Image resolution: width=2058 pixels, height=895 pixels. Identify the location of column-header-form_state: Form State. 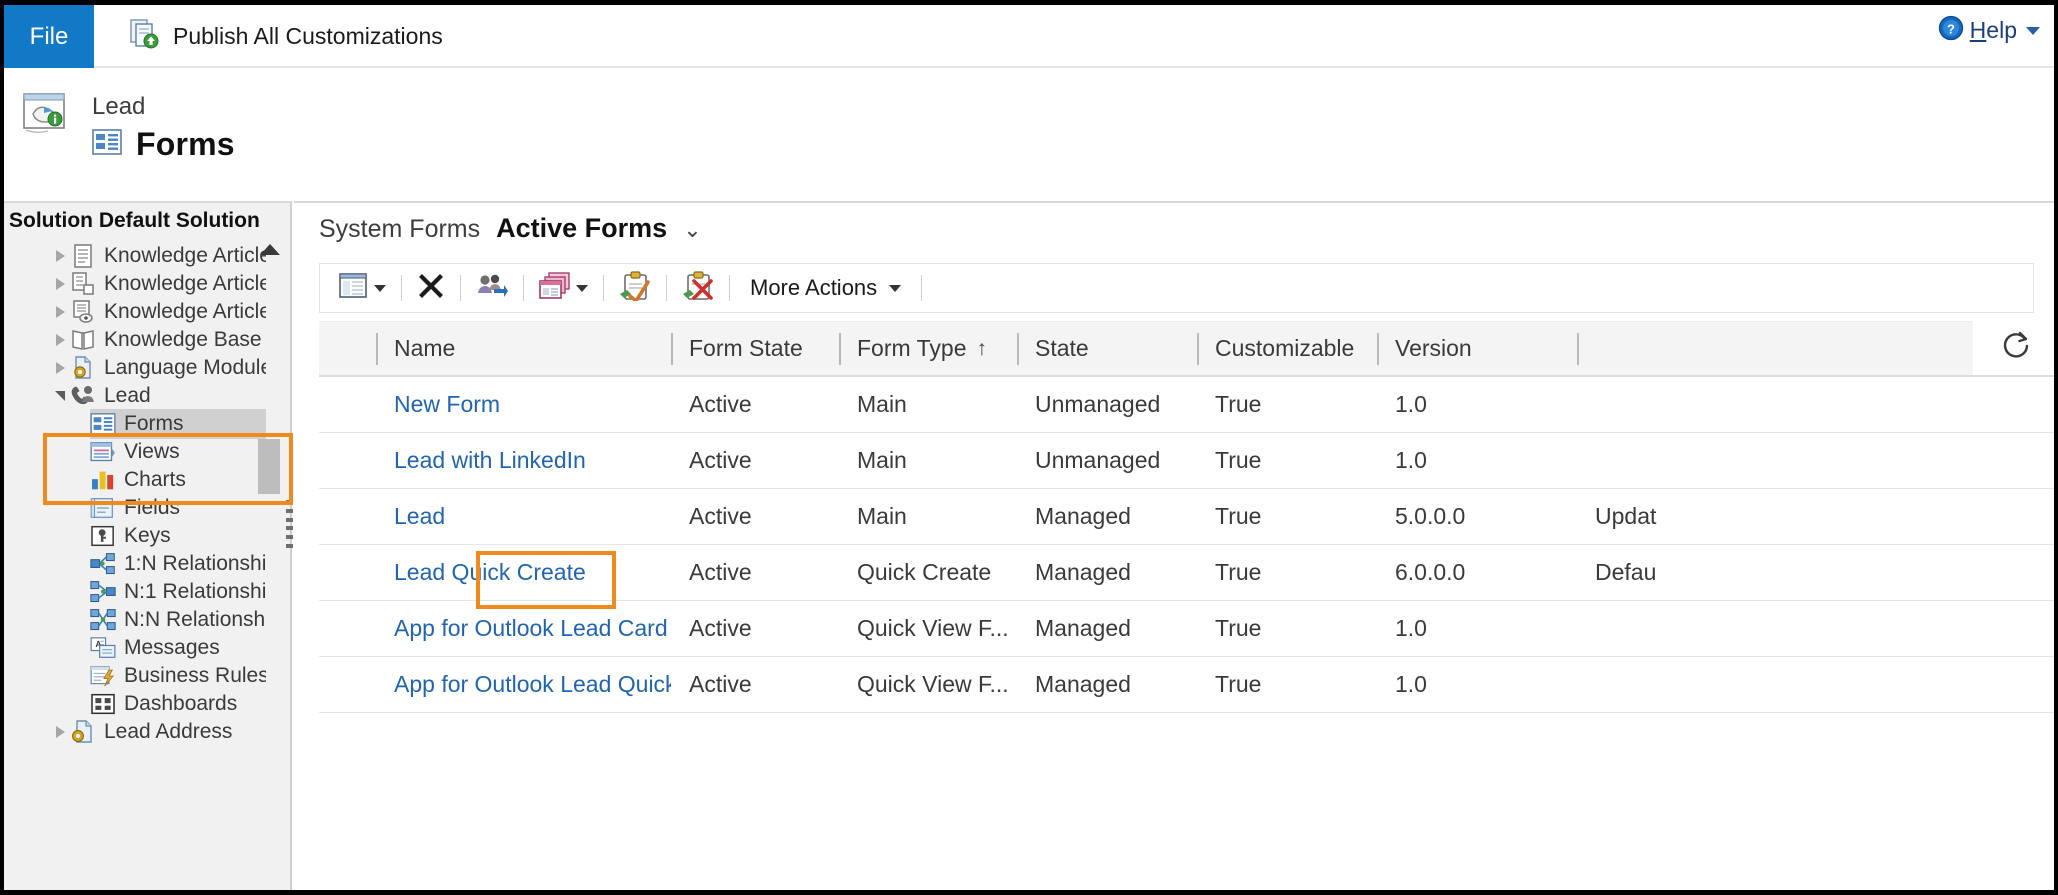
(755, 349).